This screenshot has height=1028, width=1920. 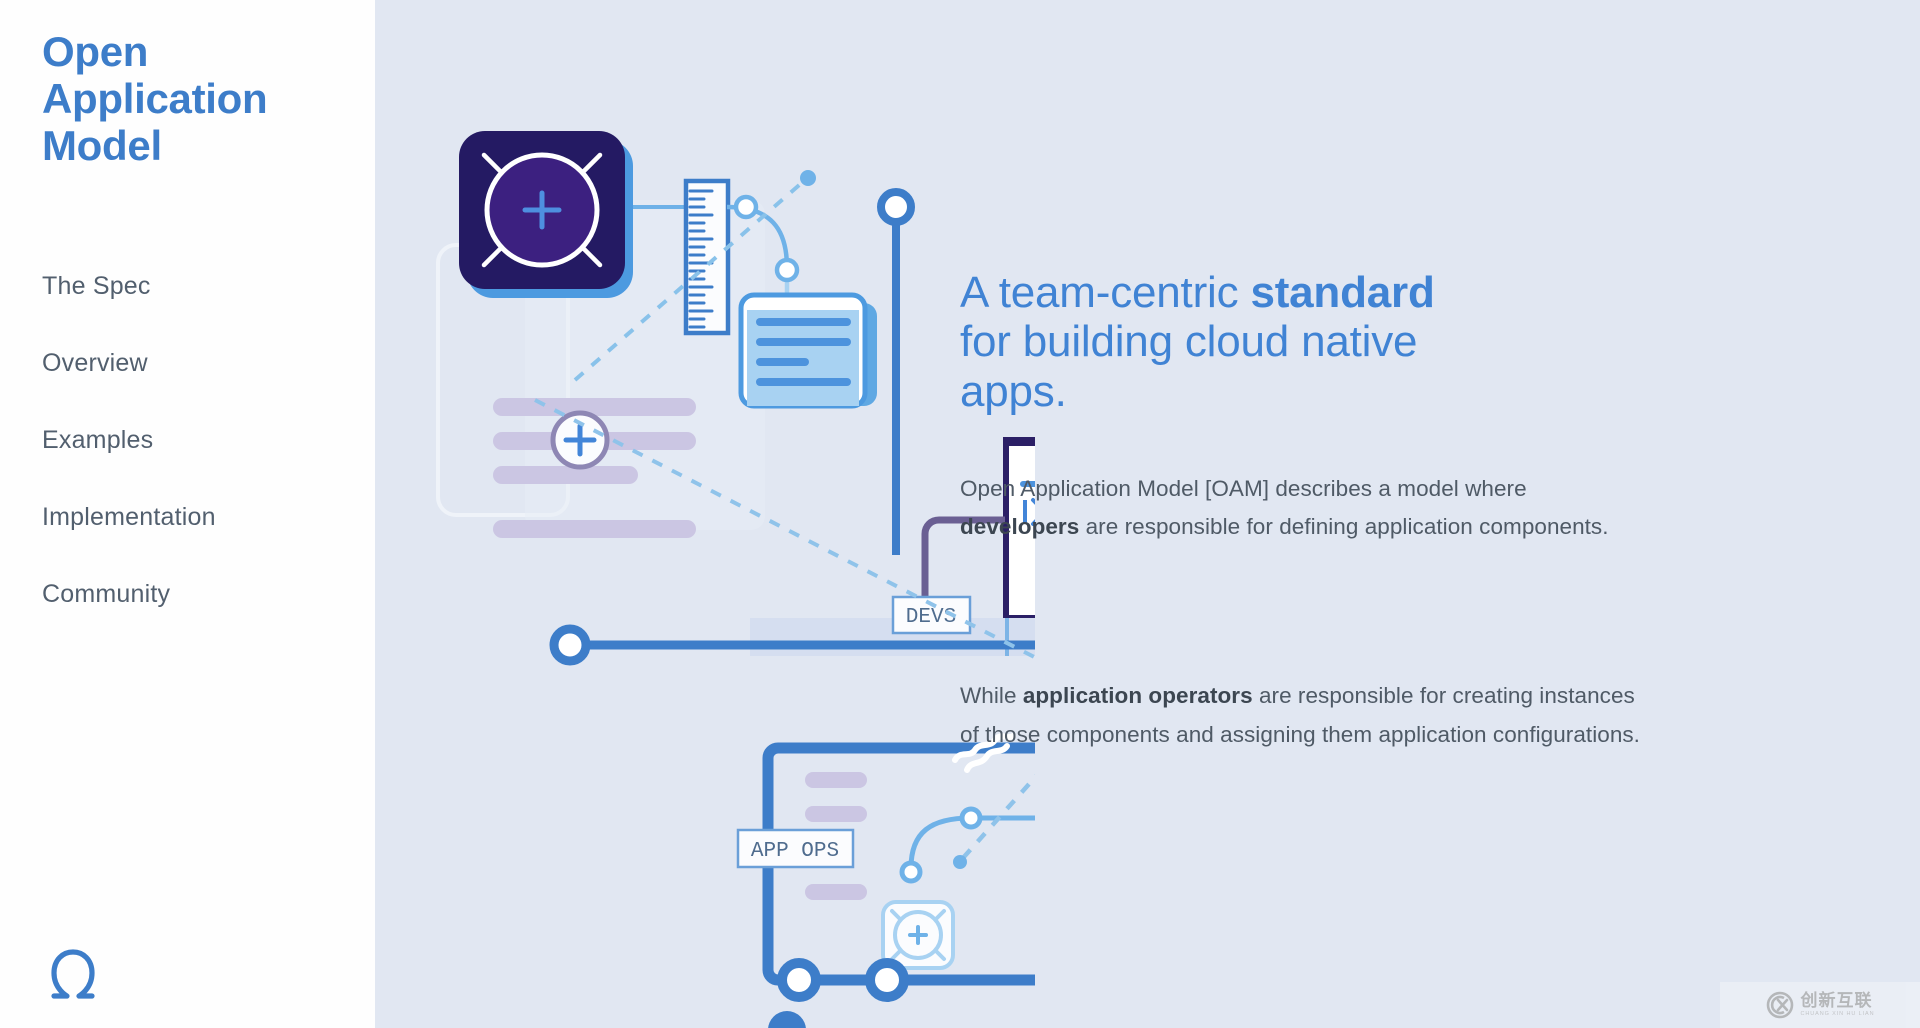 I want to click on para2-pre: While, so click(x=991, y=696).